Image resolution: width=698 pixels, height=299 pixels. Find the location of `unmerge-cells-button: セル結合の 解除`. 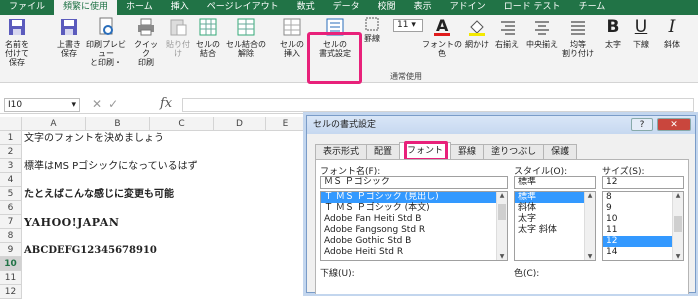

unmerge-cells-button: セル結合の 解除 is located at coordinates (246, 37).